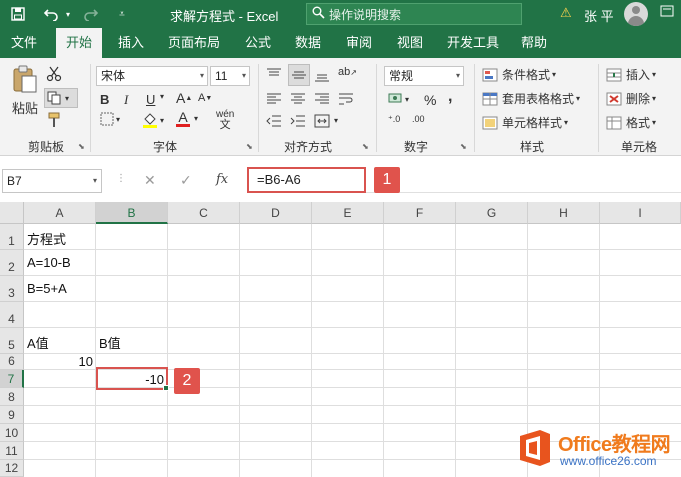 The image size is (681, 477). What do you see at coordinates (132, 213) in the screenshot?
I see `column-header-b: B` at bounding box center [132, 213].